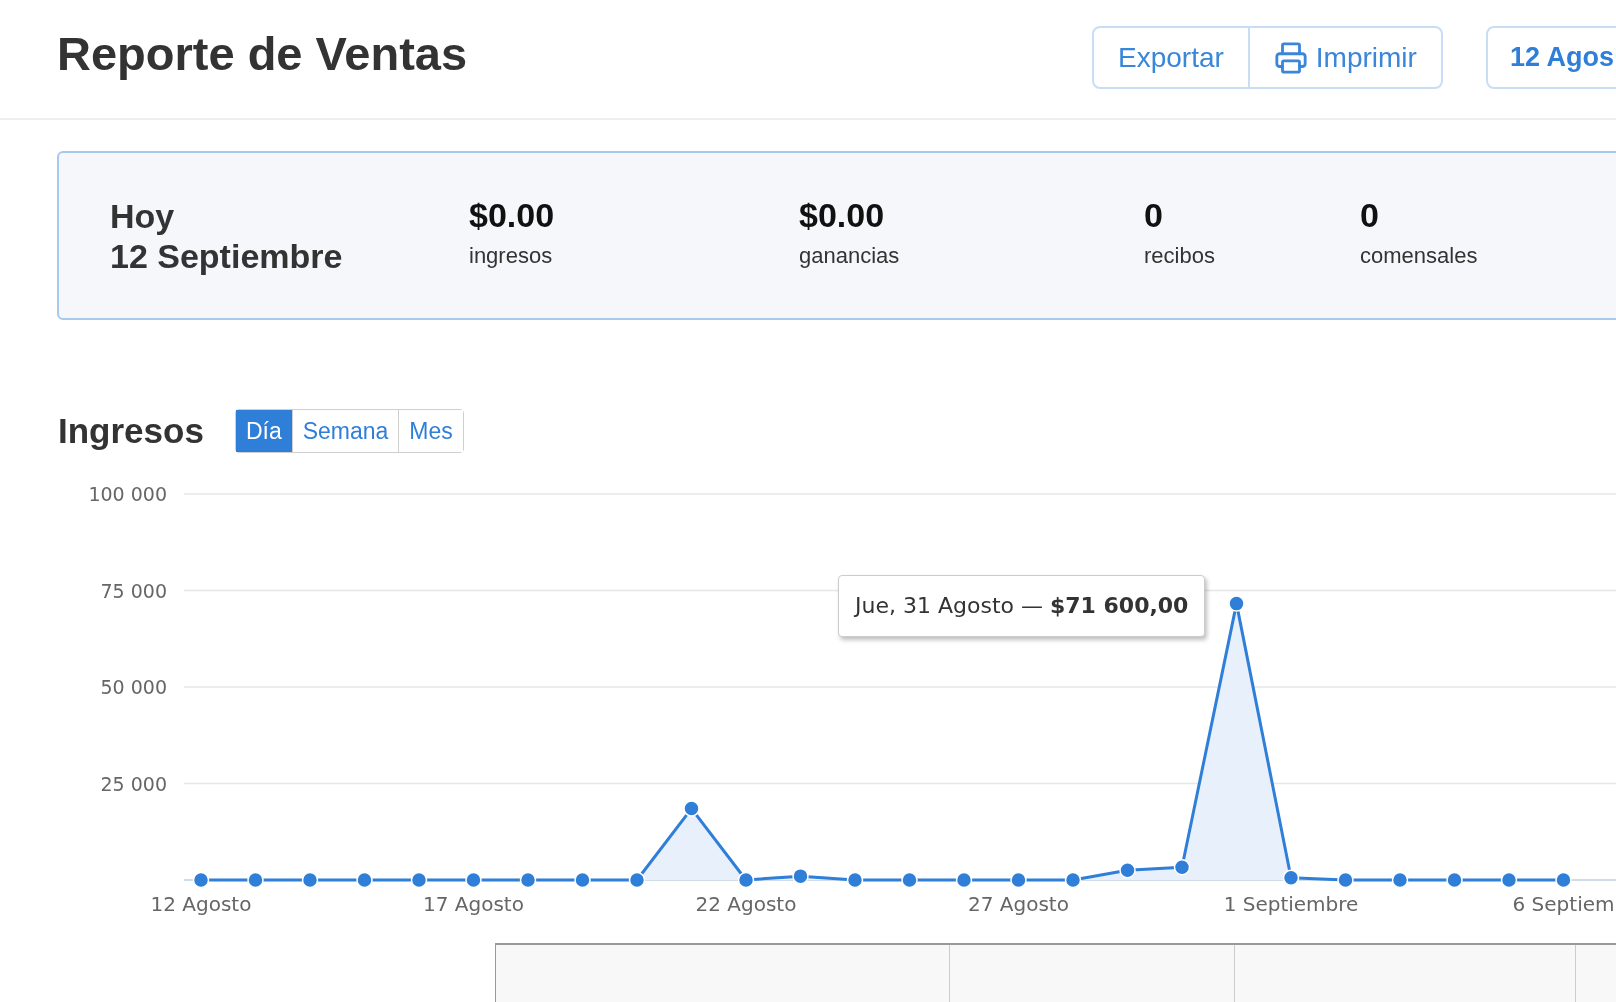 The image size is (1616, 1002). I want to click on stat-label: ingresos, so click(511, 255).